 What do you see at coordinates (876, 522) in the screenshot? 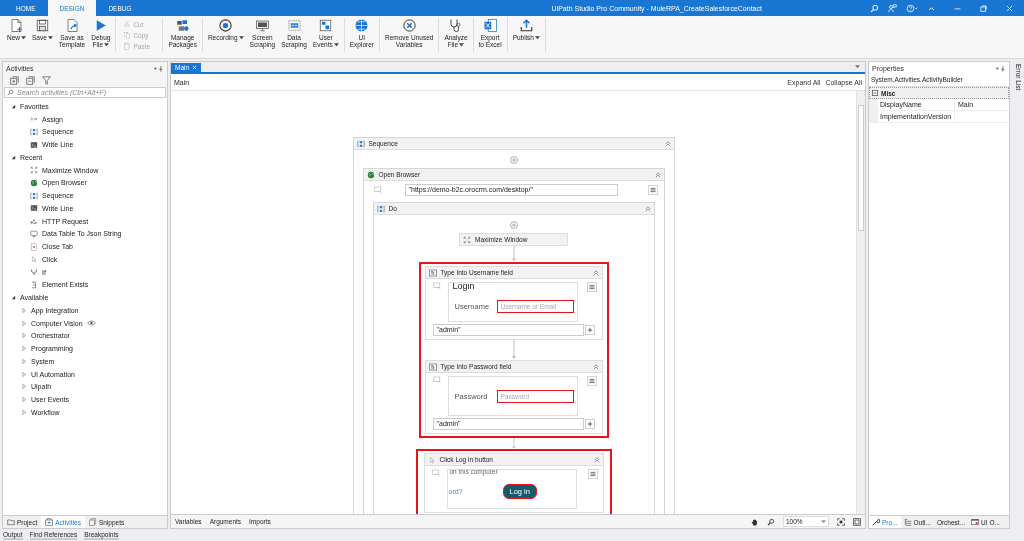
I see `wrench-icon` at bounding box center [876, 522].